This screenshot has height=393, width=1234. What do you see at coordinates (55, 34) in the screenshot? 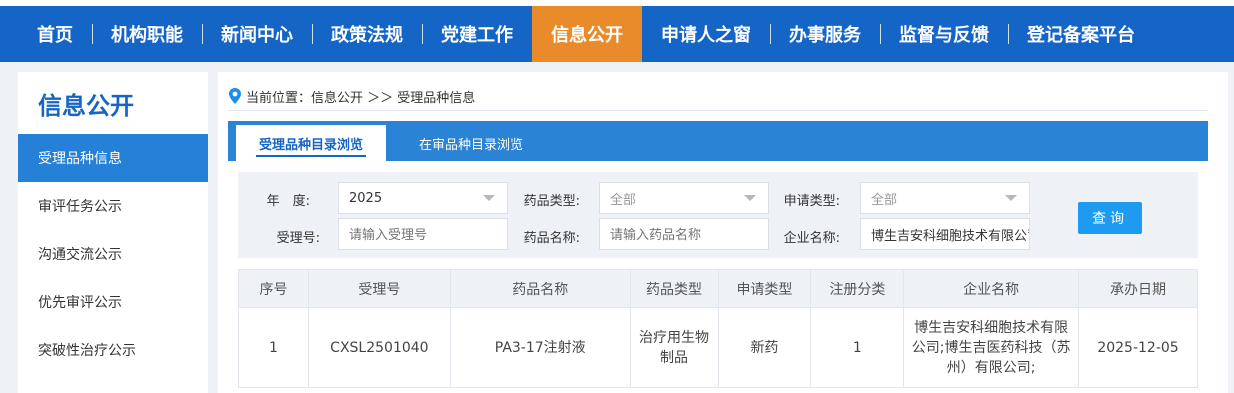
I see `nav-item-home: 首页` at bounding box center [55, 34].